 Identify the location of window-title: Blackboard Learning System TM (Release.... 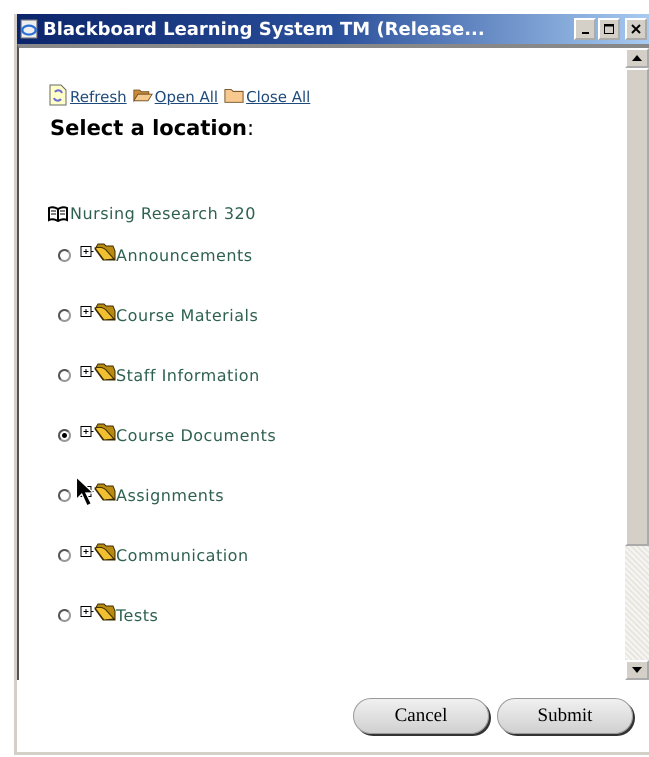
(264, 29).